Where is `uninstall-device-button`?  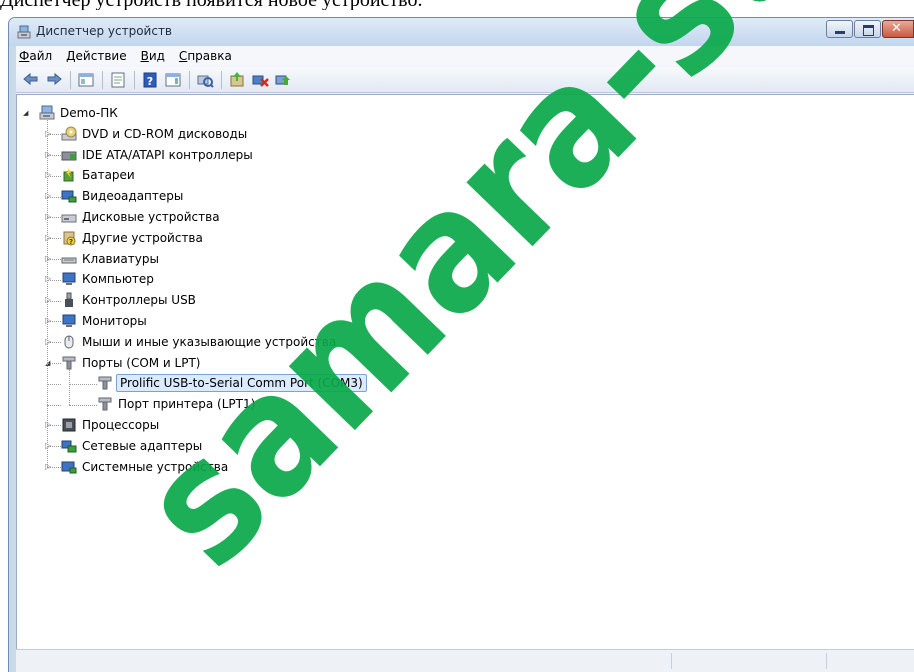 uninstall-device-button is located at coordinates (283, 80).